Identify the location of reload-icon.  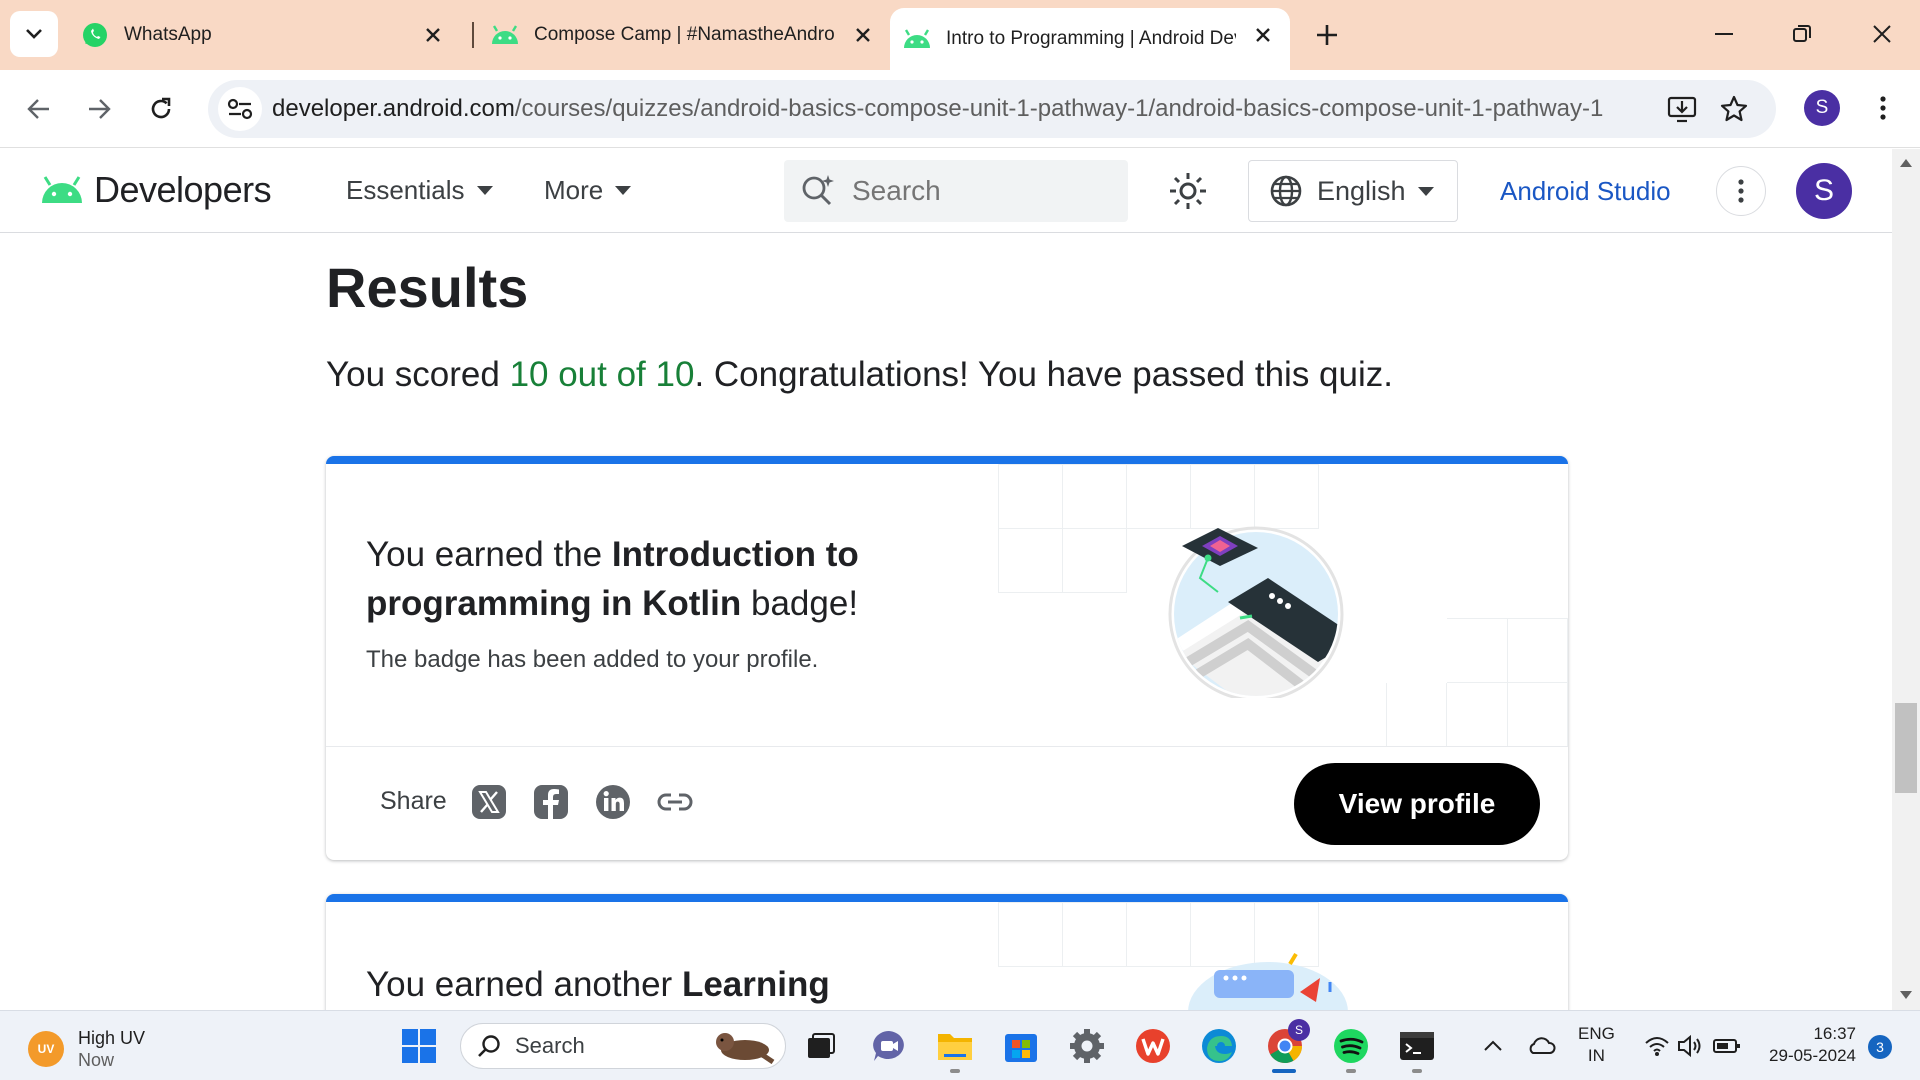
(161, 108).